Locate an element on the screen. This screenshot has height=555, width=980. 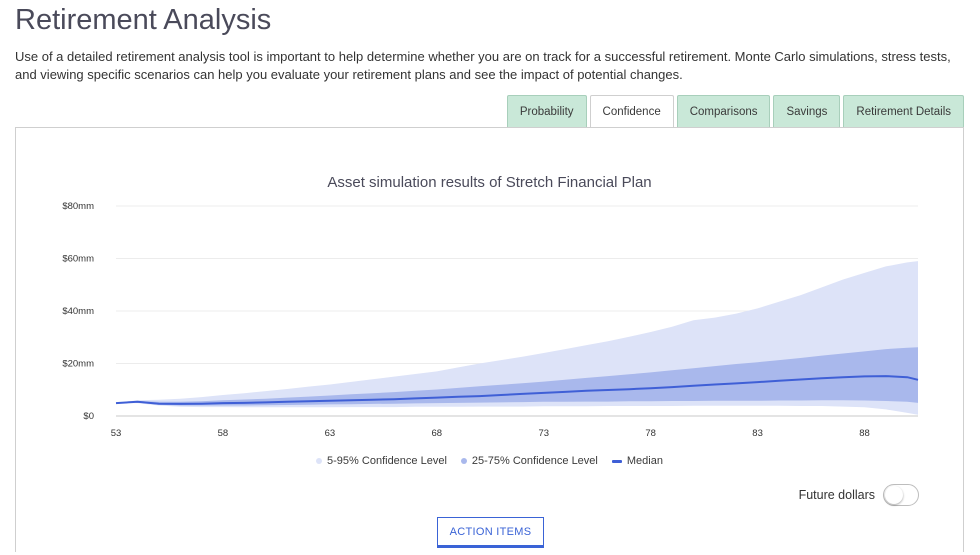
y-tick-label: $80mm is located at coordinates (78, 206).